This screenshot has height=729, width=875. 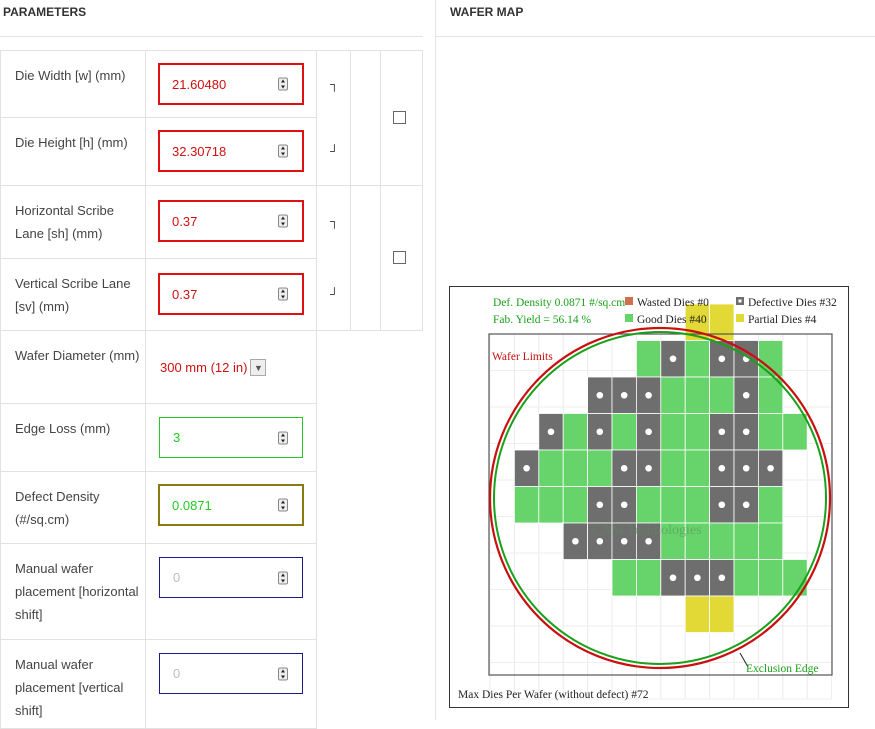 What do you see at coordinates (73, 295) in the screenshot?
I see `vertical-scribe-label: Vertical Scribe Lane [sv] (mm)` at bounding box center [73, 295].